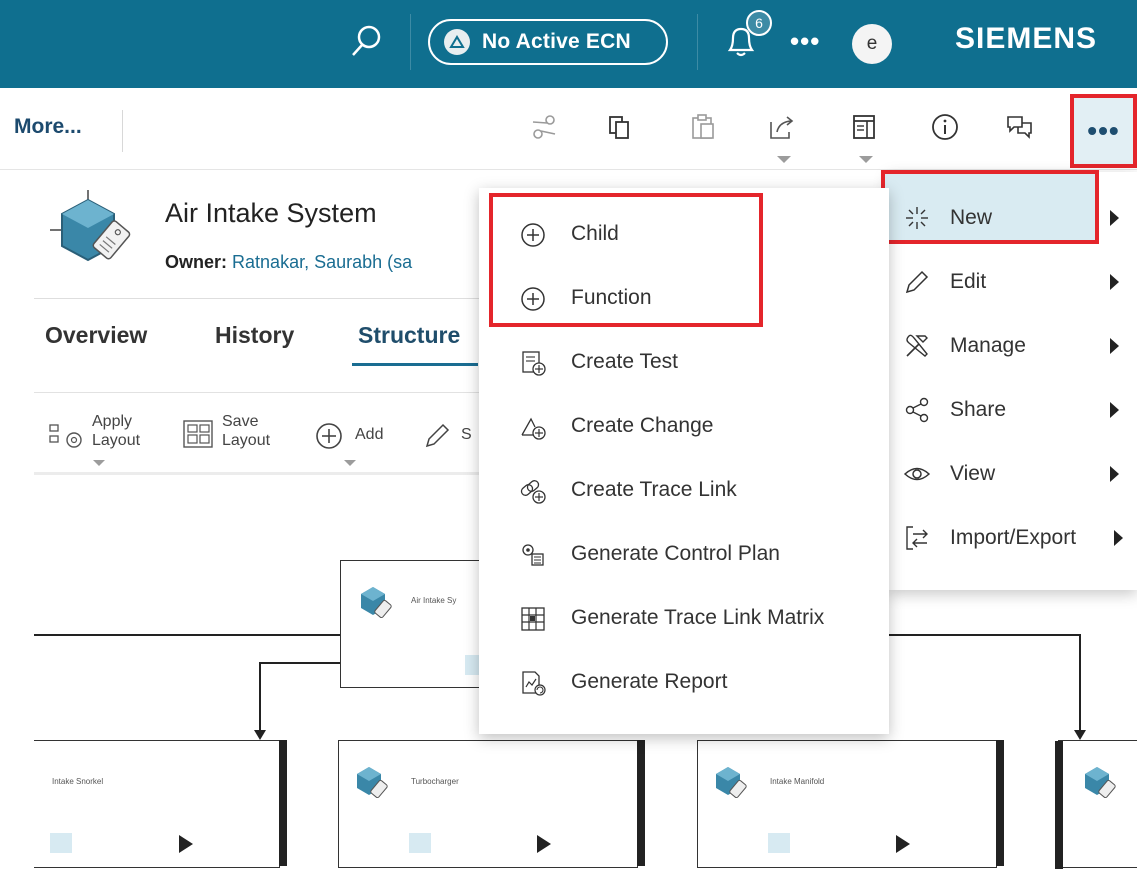 The image size is (1137, 876). Describe the element at coordinates (624, 361) in the screenshot. I see `submenu-item-label: Create Test` at that location.